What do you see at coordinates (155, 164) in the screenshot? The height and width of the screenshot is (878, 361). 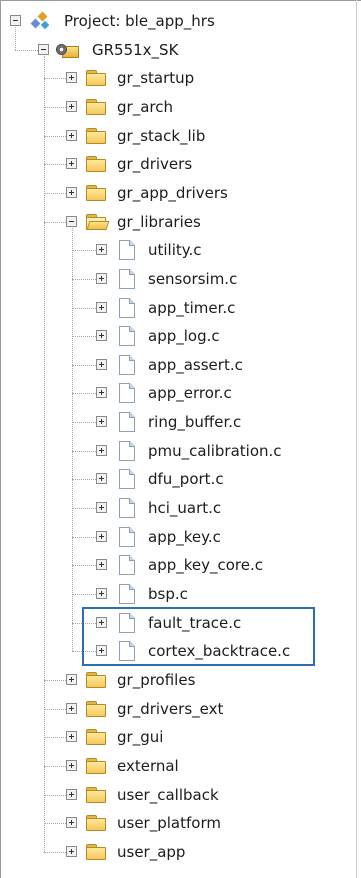 I see `tree-item-label: gr_drivers` at bounding box center [155, 164].